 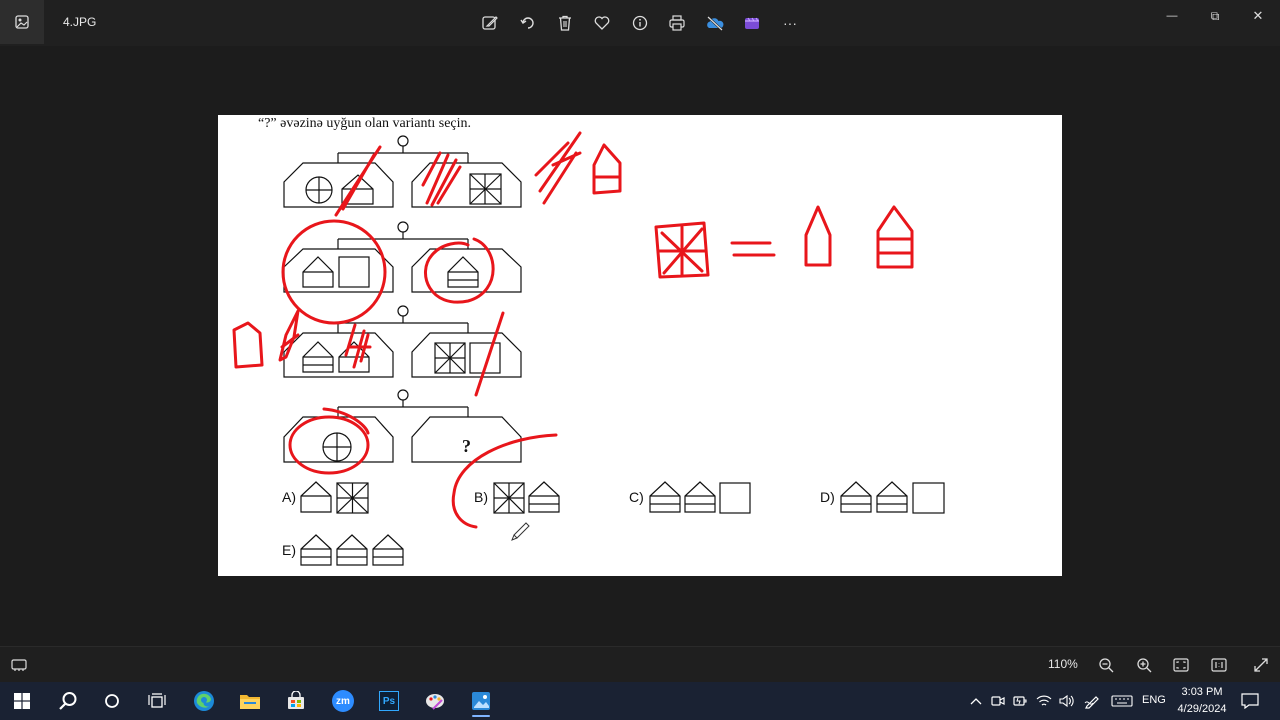 I want to click on volume-icon, so click(x=1066, y=701).